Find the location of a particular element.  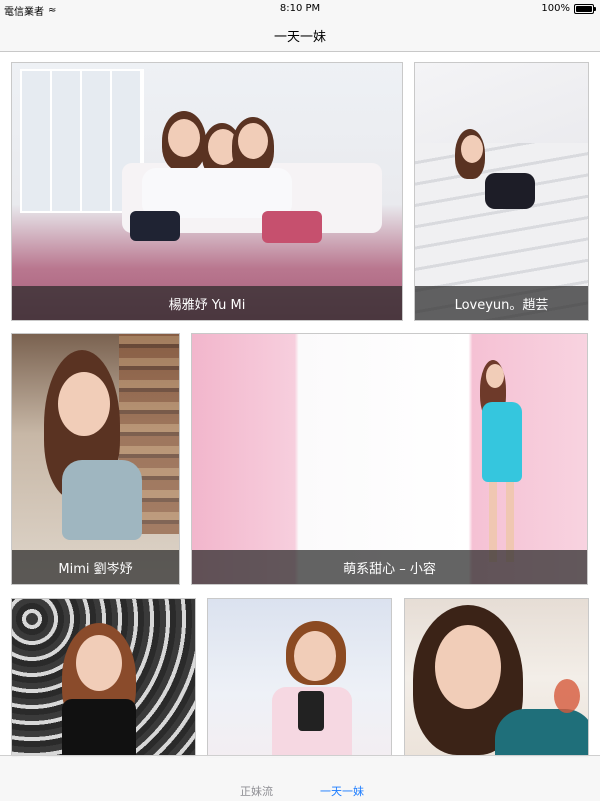

card-caption: Mimi 劉岑妤 is located at coordinates (95, 567).